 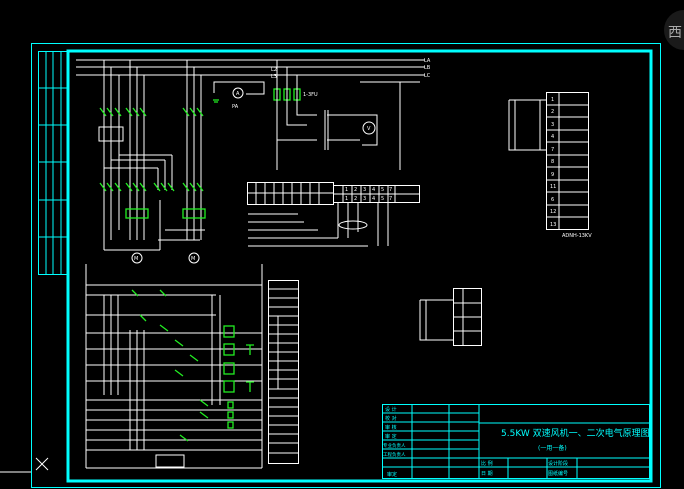 I want to click on control-circuit, so click(x=174, y=366).